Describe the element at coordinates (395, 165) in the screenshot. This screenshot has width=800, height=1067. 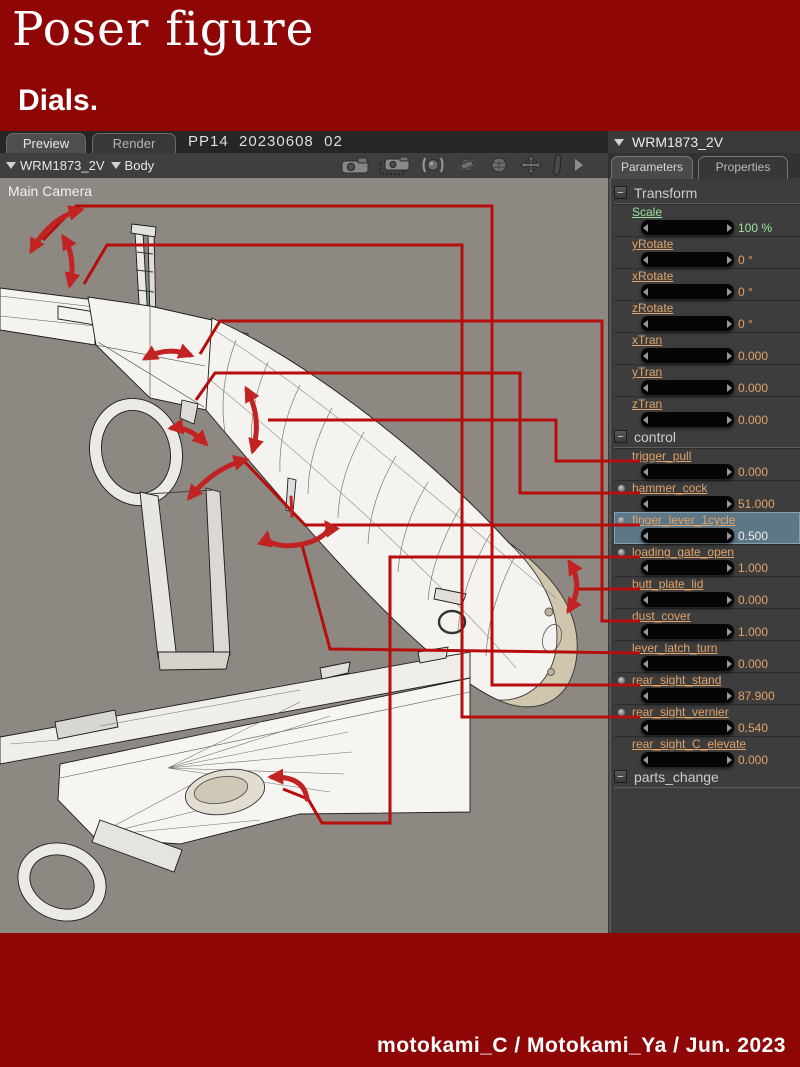
I see `camera-dolly-icon` at that location.